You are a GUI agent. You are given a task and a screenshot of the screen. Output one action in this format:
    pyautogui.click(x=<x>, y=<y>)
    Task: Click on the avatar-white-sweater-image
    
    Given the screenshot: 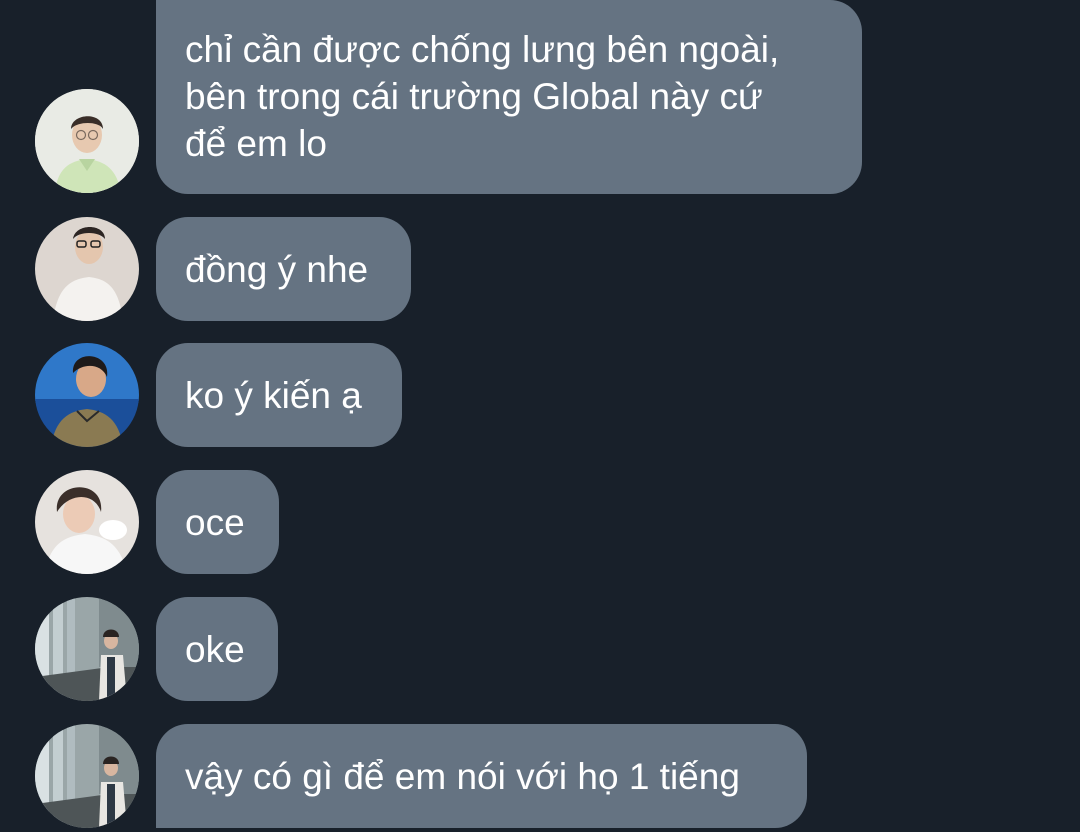 What is the action you would take?
    pyautogui.click(x=87, y=522)
    